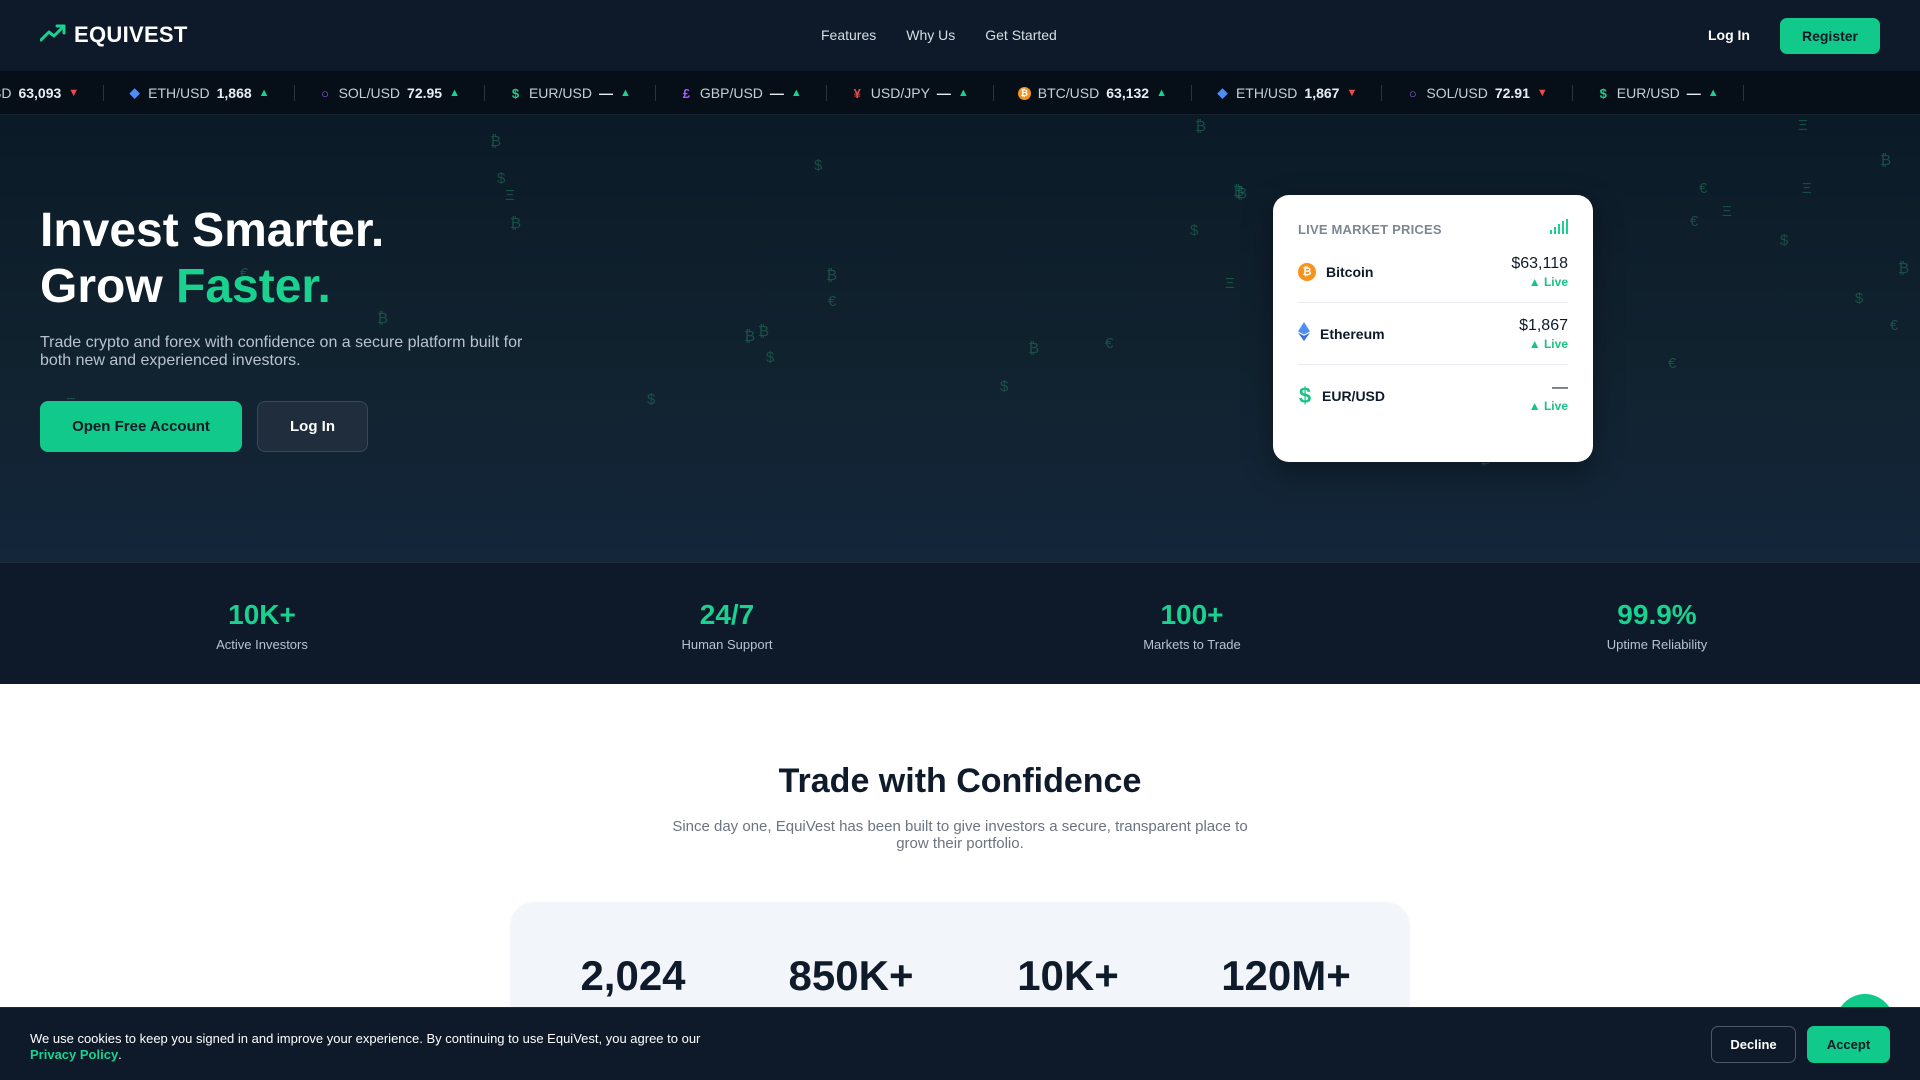  I want to click on hero-title: Invest Smarter. Grow Faster., so click(212, 259).